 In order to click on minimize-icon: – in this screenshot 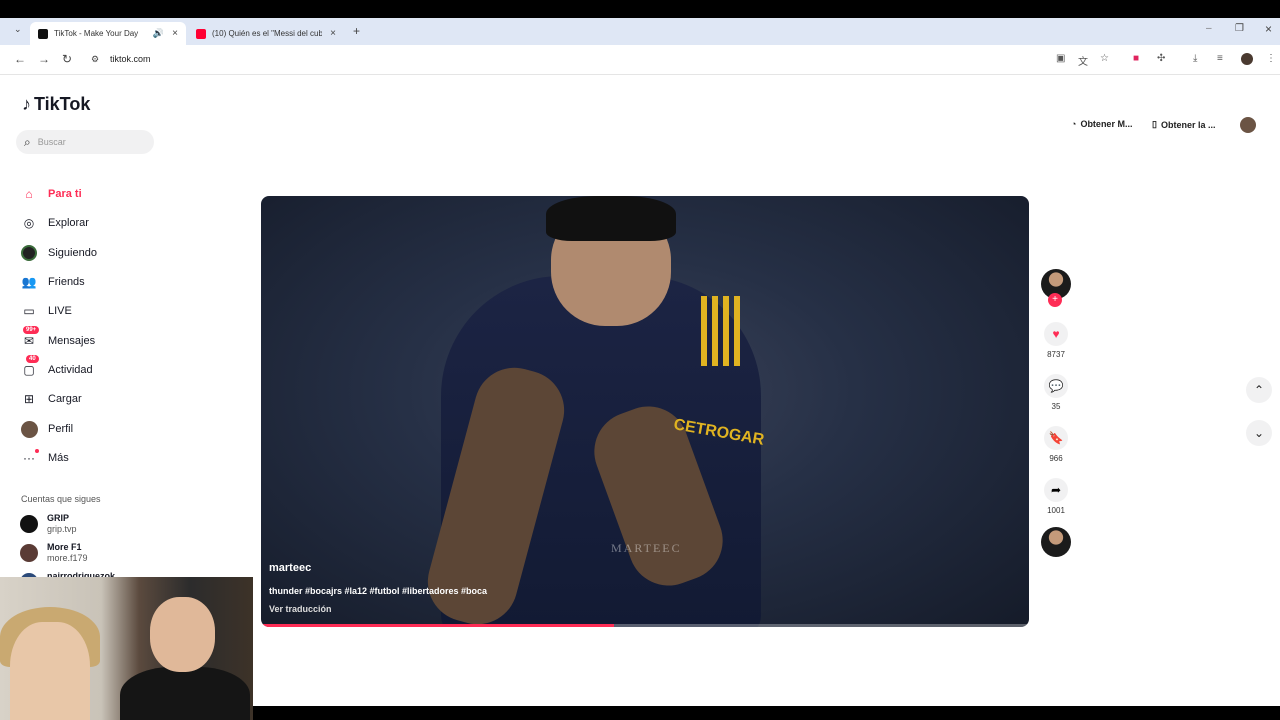, I will do `click(1209, 28)`.